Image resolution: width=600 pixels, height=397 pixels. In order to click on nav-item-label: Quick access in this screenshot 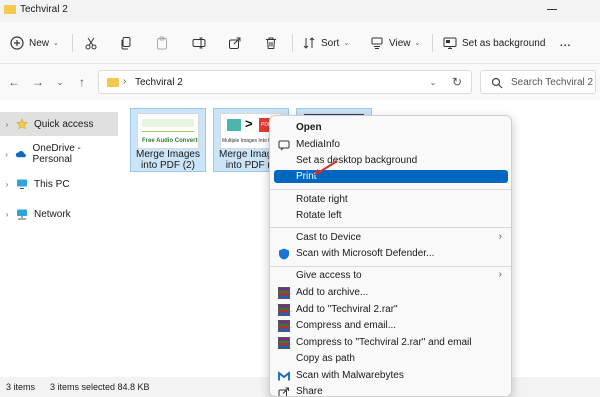, I will do `click(64, 124)`.